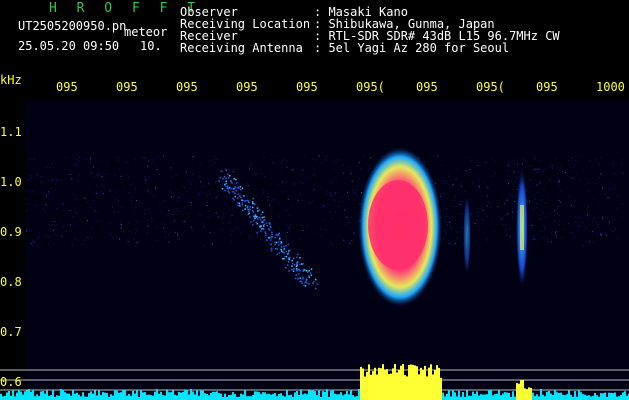 Image resolution: width=629 pixels, height=400 pixels. Describe the element at coordinates (11, 382) in the screenshot. I see `y-tick: 0.6` at that location.